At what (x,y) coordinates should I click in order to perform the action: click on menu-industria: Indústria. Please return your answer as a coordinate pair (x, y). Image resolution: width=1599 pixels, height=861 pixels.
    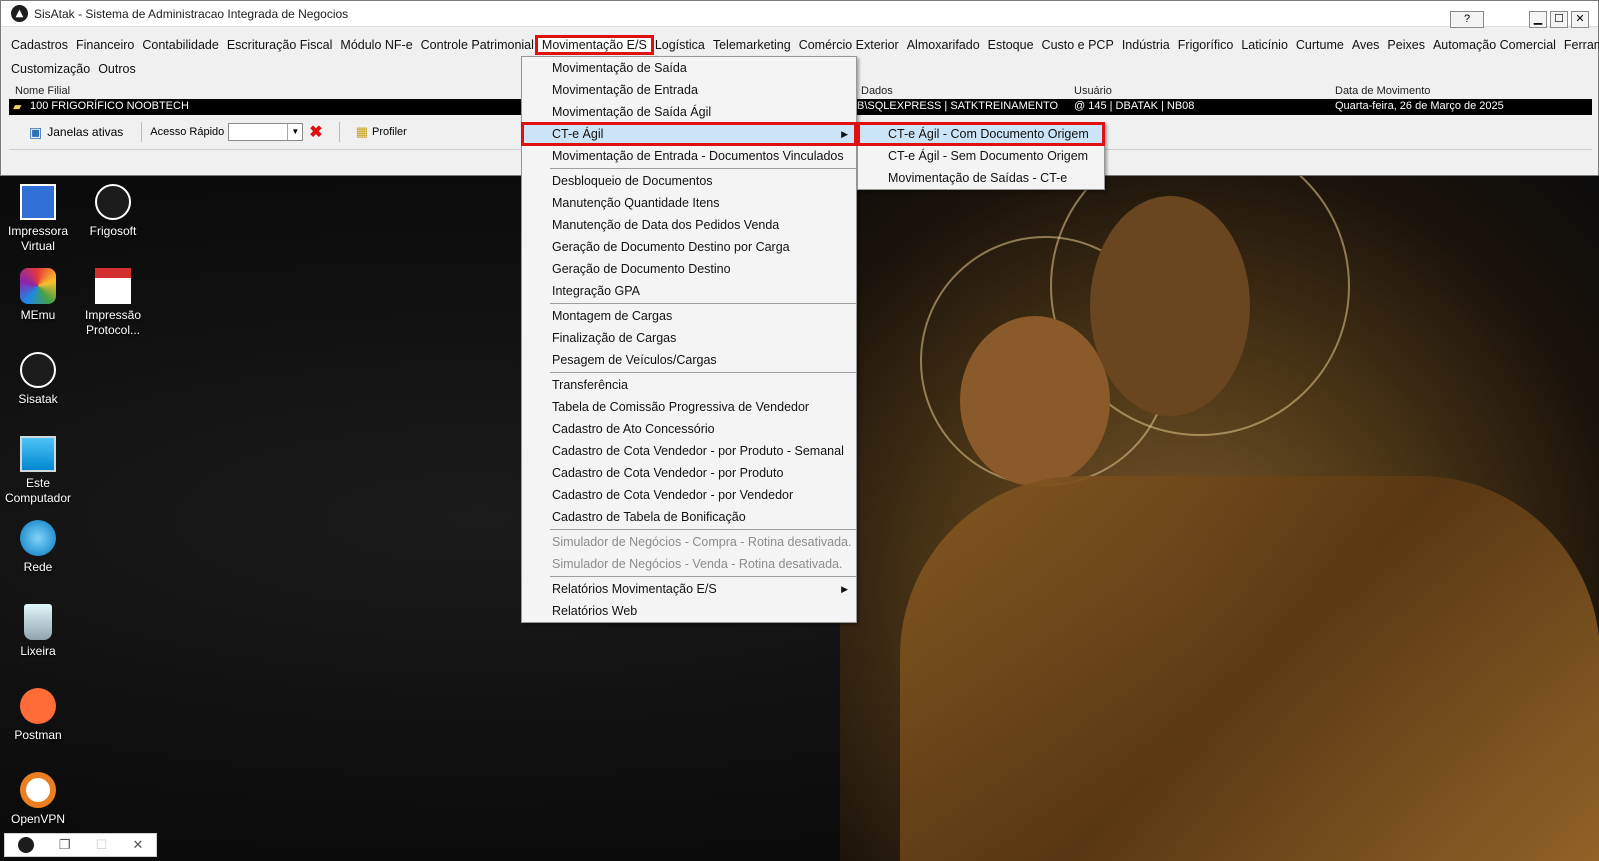
    Looking at the image, I should click on (1146, 45).